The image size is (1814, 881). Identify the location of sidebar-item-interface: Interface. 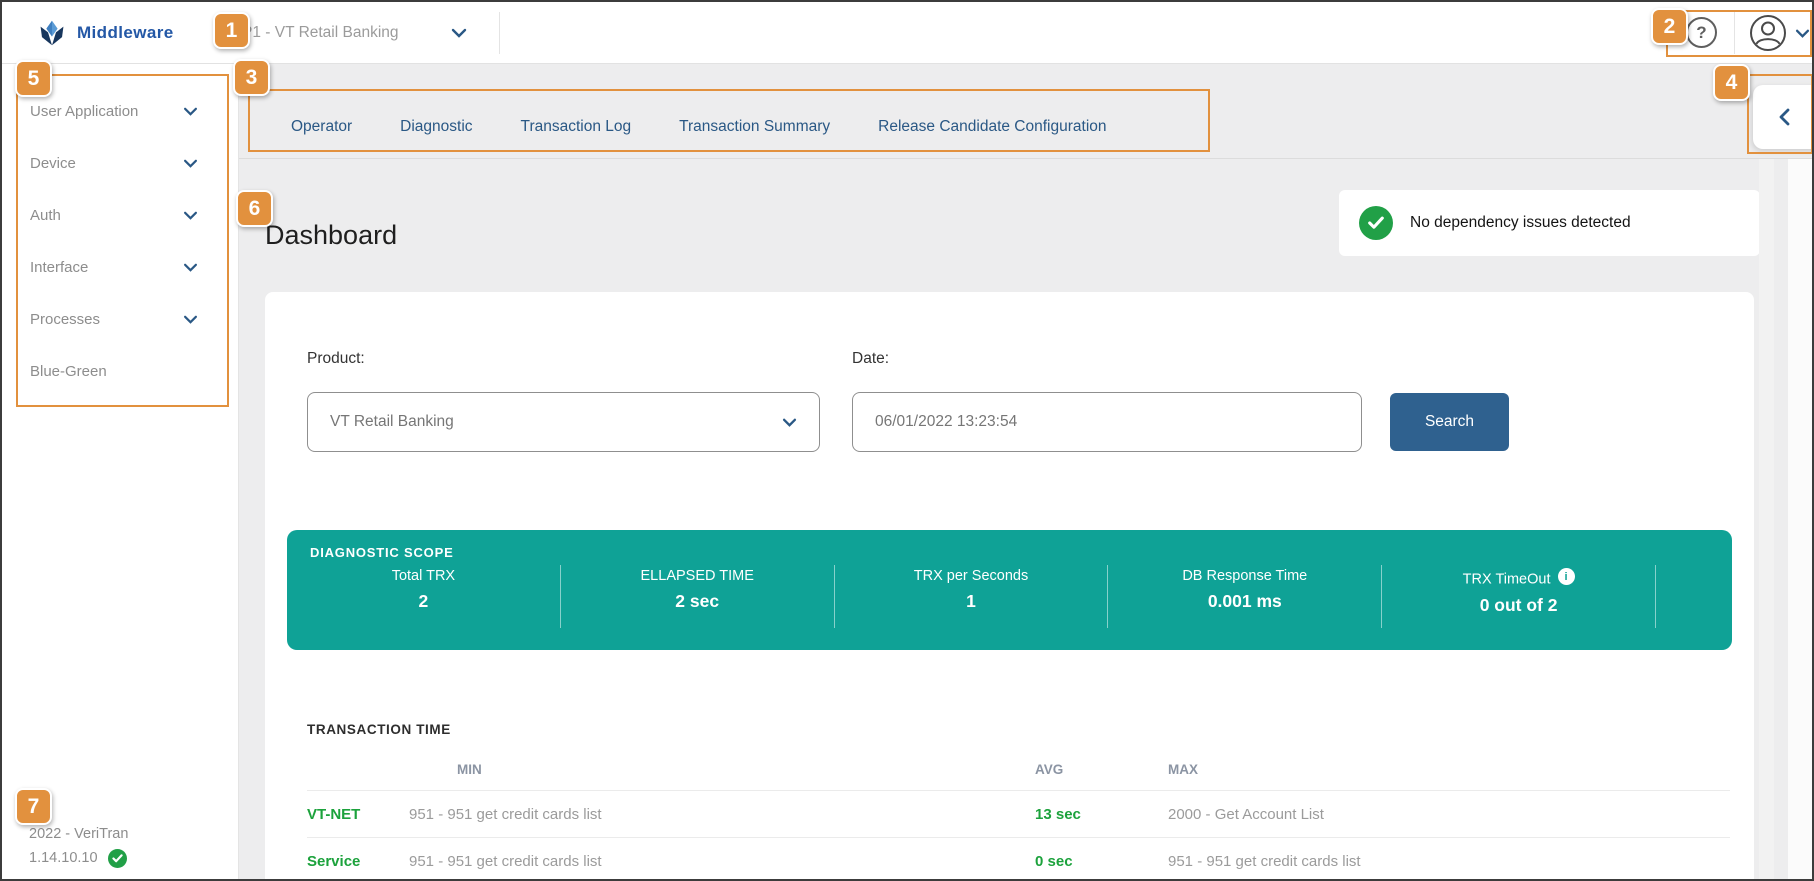
(120, 267).